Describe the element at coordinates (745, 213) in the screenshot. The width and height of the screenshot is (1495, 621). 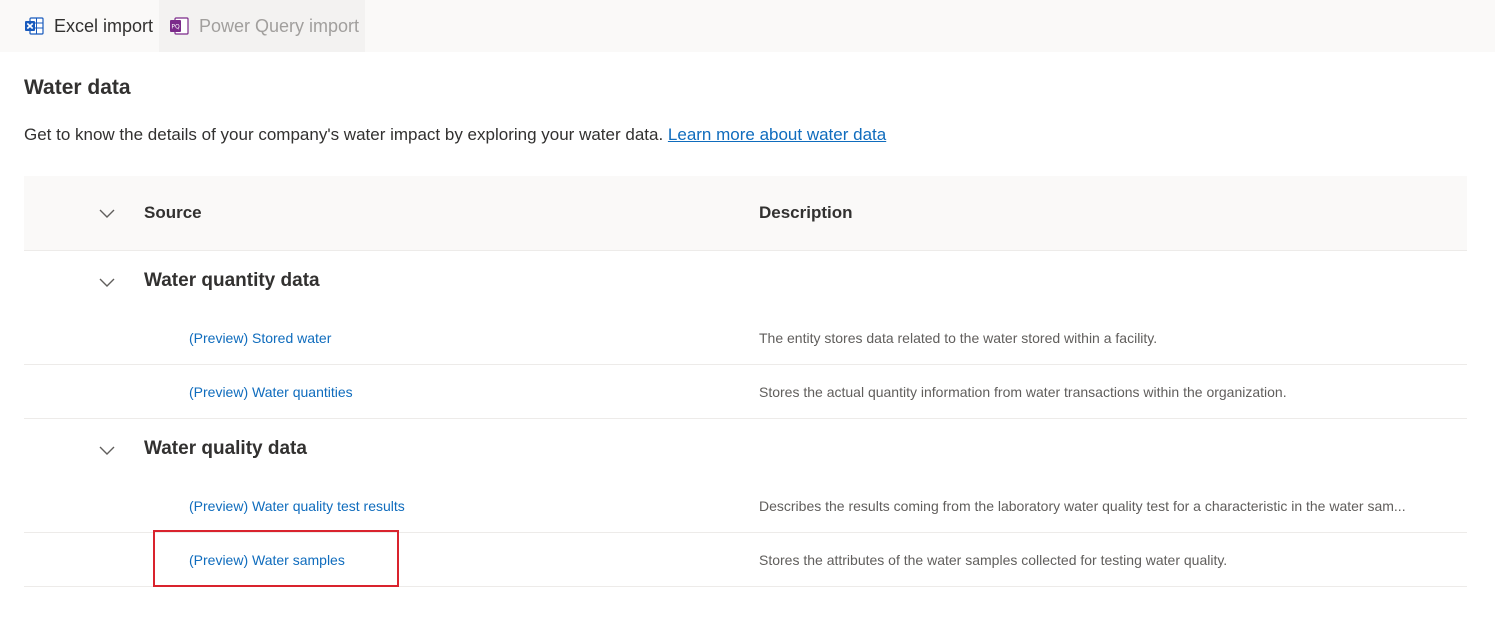
I see `table-header: Source Description` at that location.